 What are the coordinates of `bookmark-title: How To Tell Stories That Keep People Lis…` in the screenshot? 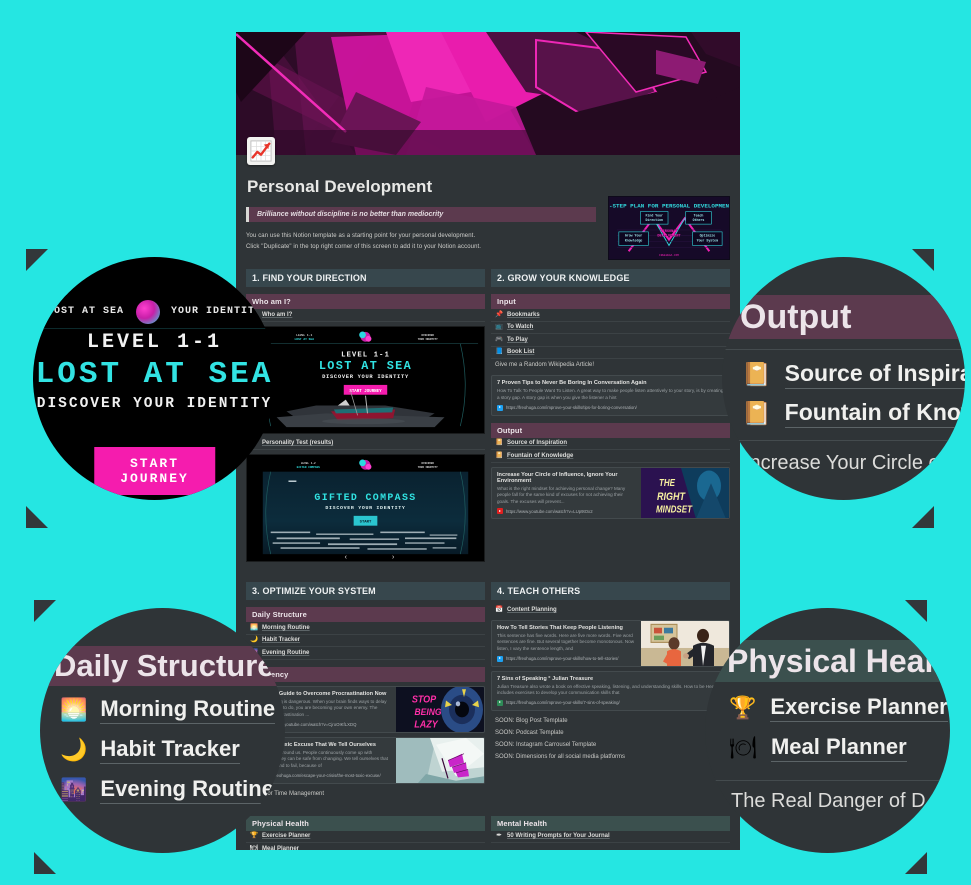 It's located at (560, 627).